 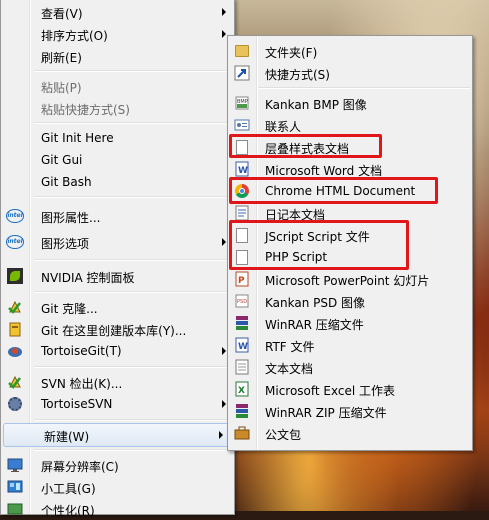 I want to click on menu-item-tortoisesvn: TortoiseSVN, so click(x=117, y=404).